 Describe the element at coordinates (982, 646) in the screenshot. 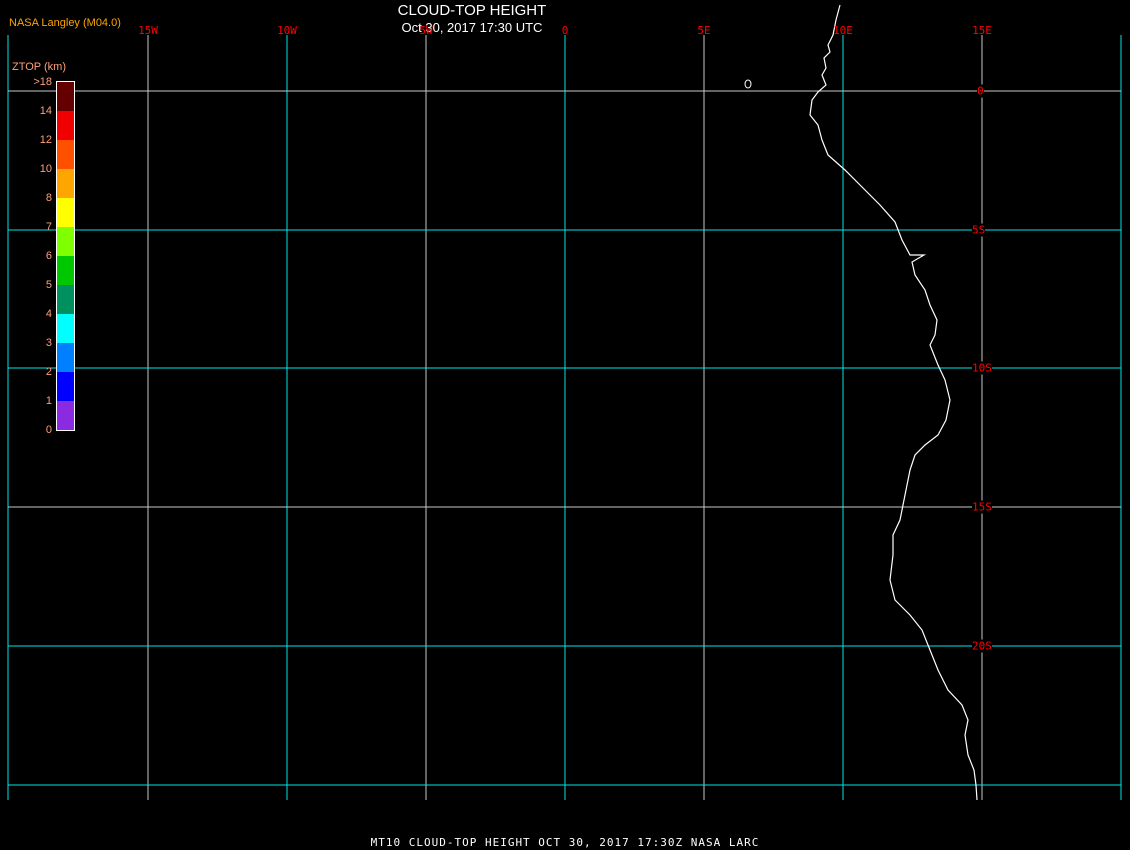

I see `latitude-label: 20S` at that location.